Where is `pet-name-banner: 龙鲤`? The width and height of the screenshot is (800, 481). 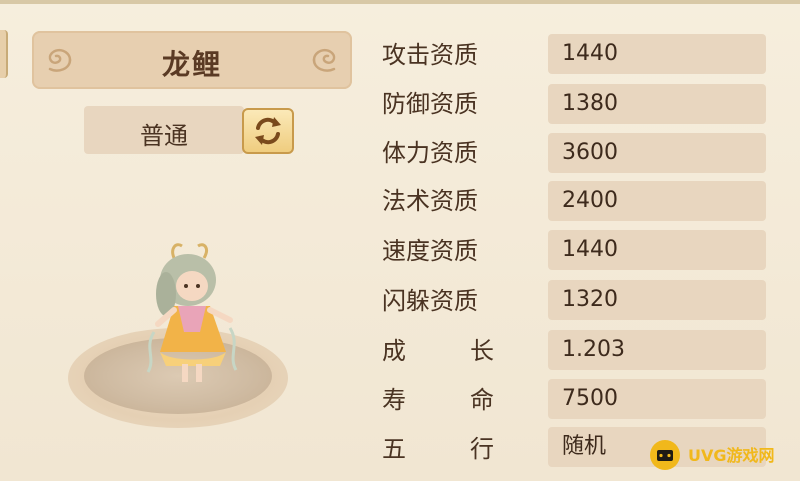 pet-name-banner: 龙鲤 is located at coordinates (192, 60).